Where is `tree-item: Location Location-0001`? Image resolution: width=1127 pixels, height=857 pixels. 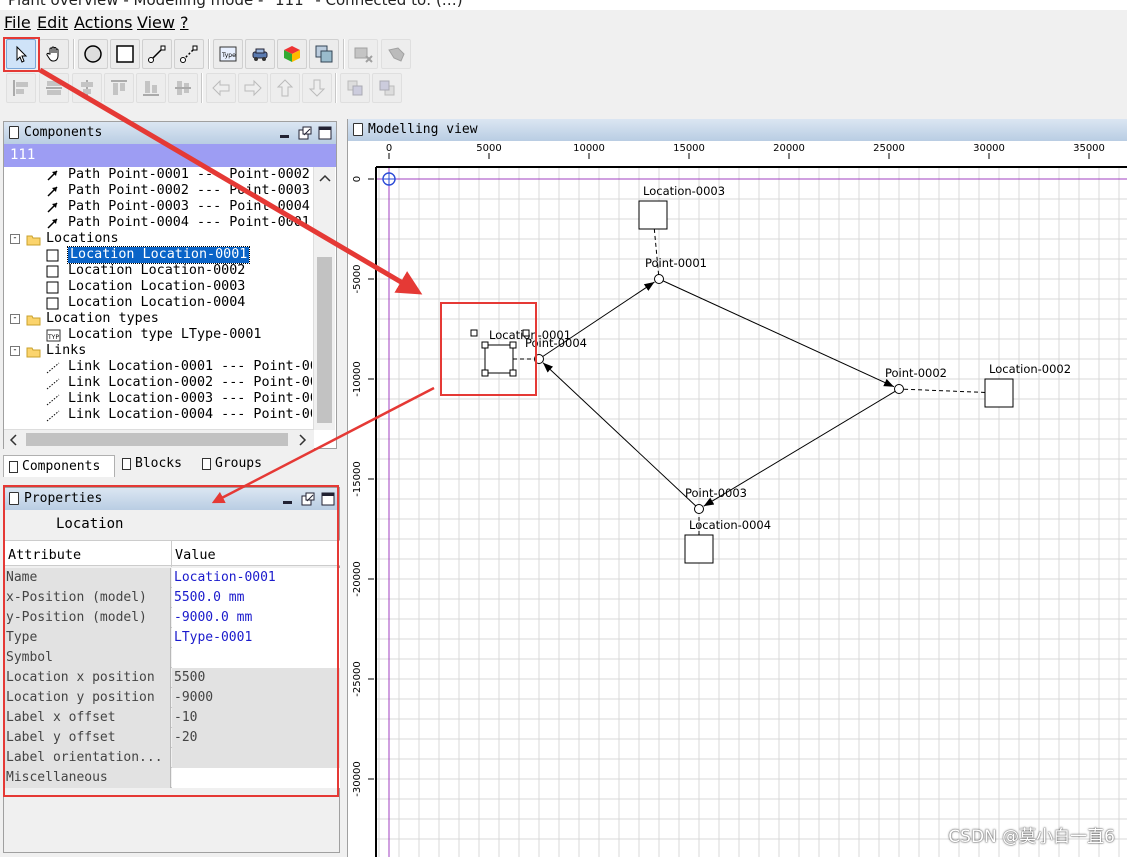 tree-item: Location Location-0001 is located at coordinates (159, 255).